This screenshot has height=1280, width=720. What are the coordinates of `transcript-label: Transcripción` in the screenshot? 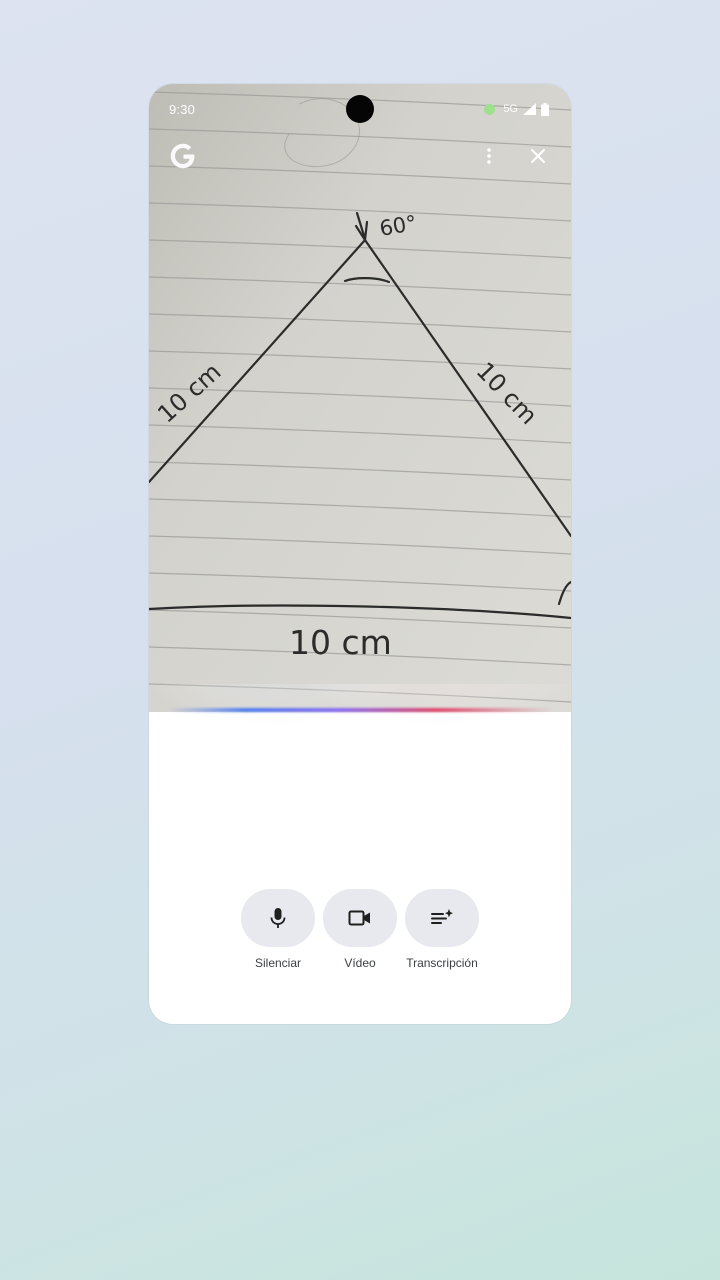 It's located at (442, 963).